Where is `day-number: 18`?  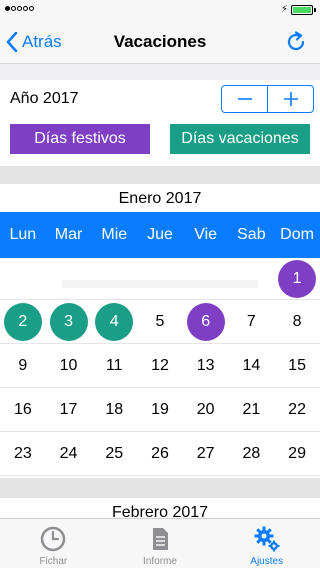 day-number: 18 is located at coordinates (114, 409).